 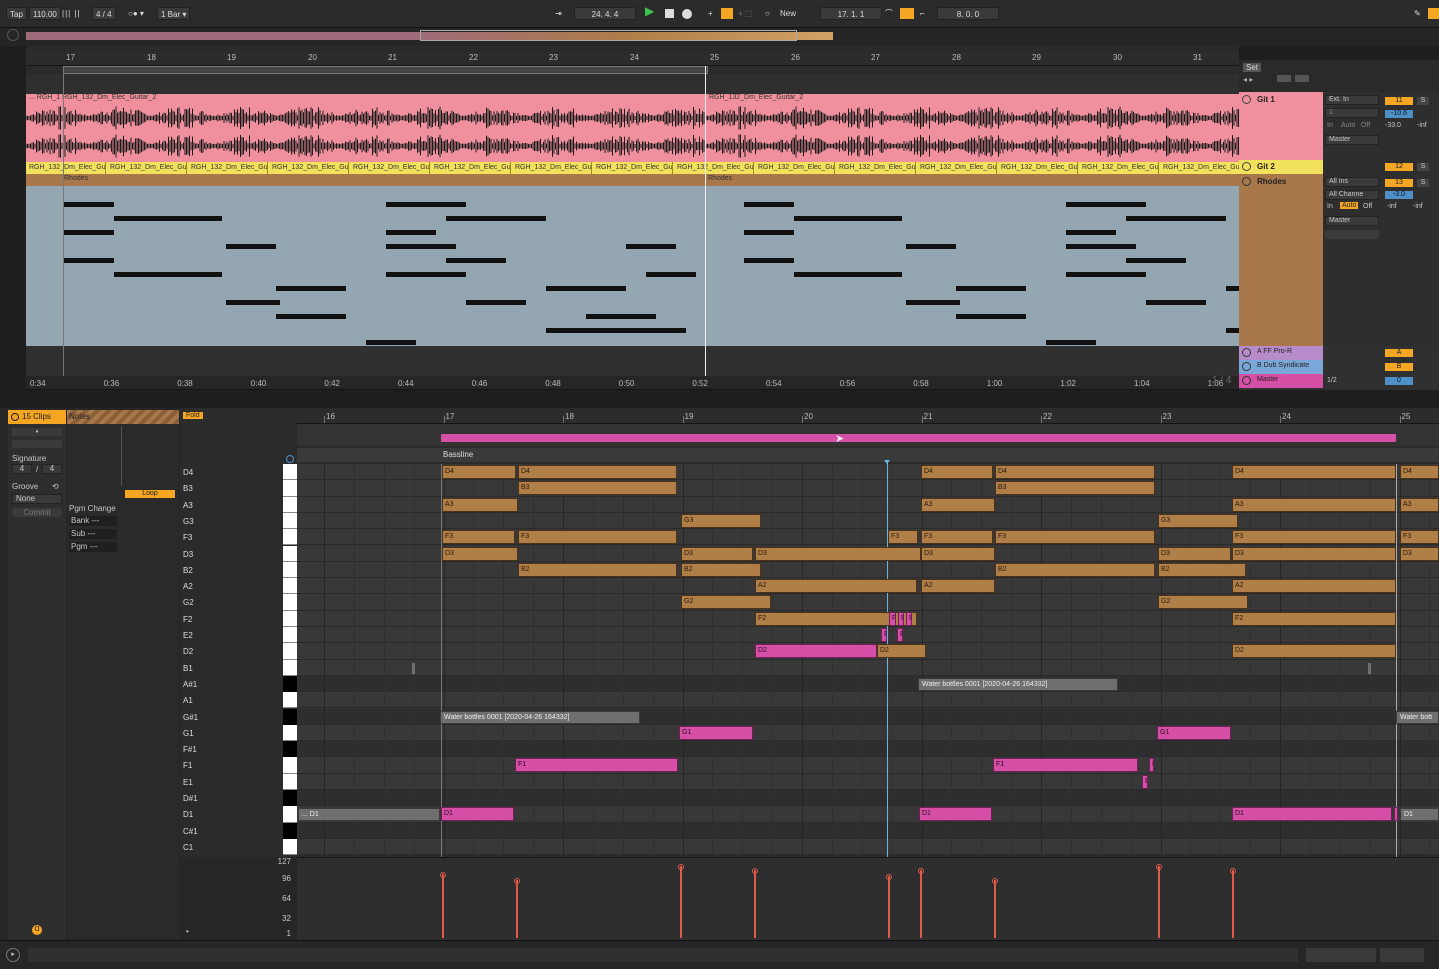 What do you see at coordinates (104, 13) in the screenshot?
I see `time-signature-field: 4 / 4` at bounding box center [104, 13].